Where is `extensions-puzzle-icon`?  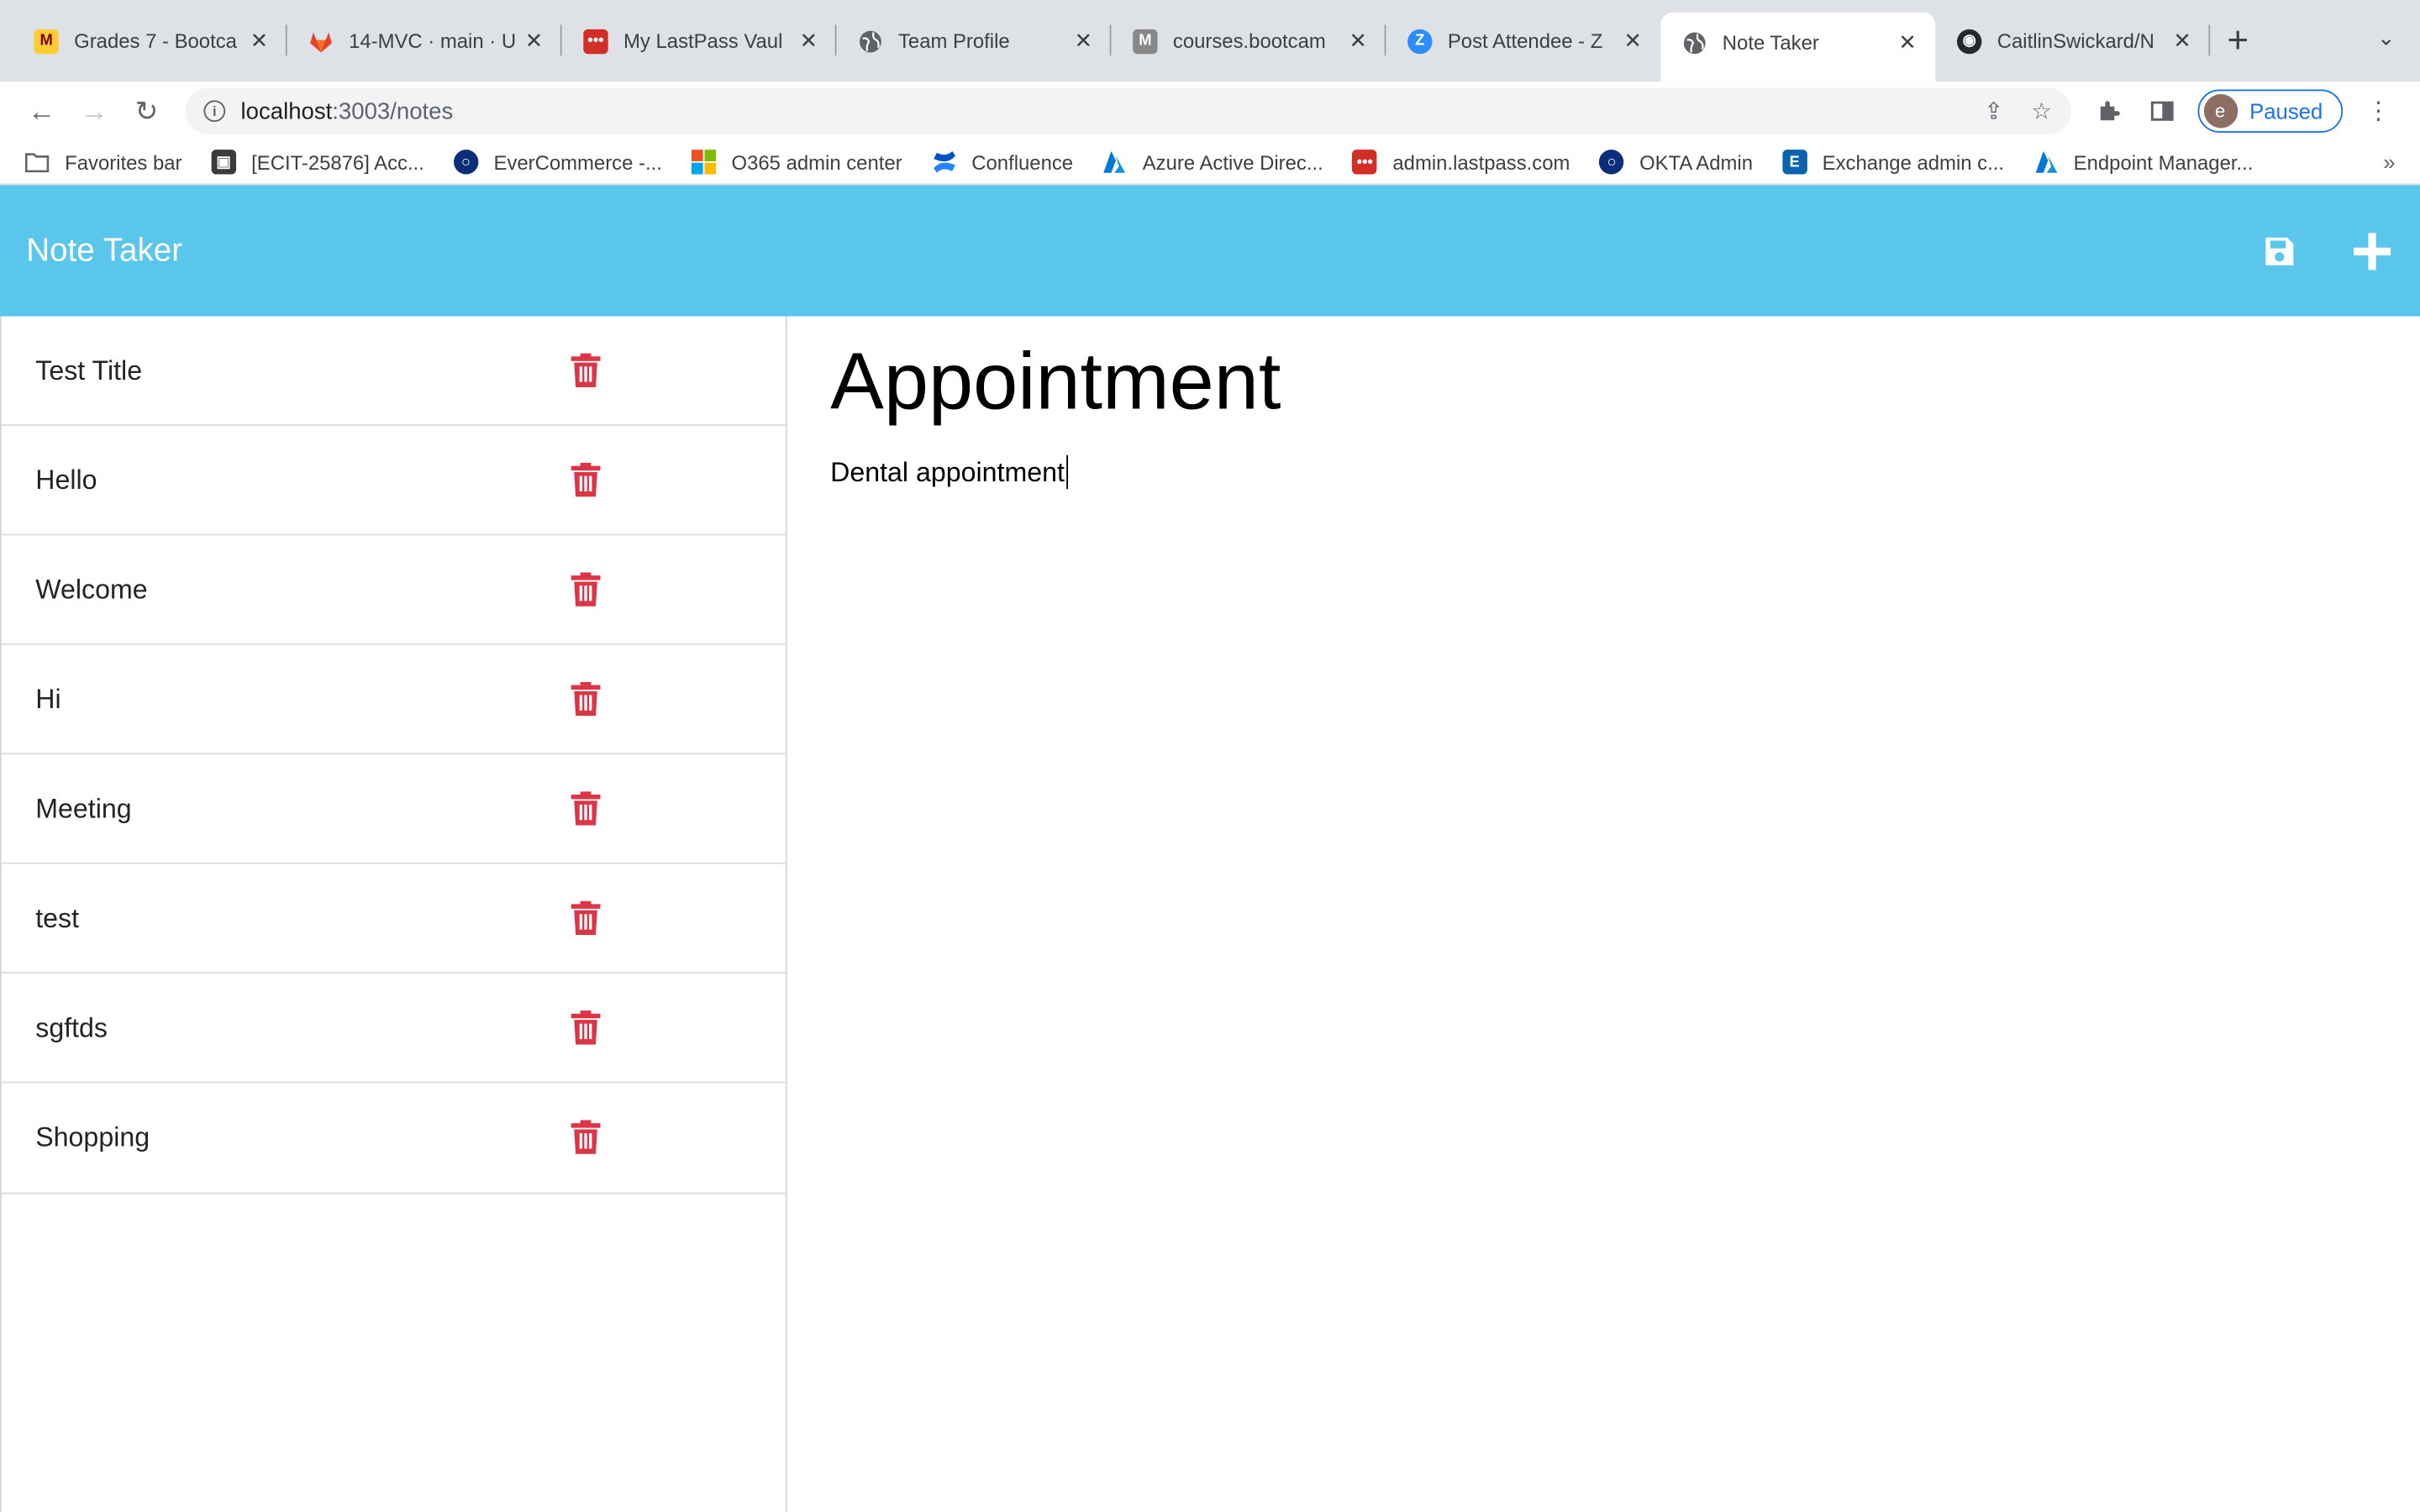
extensions-puzzle-icon is located at coordinates (2109, 111).